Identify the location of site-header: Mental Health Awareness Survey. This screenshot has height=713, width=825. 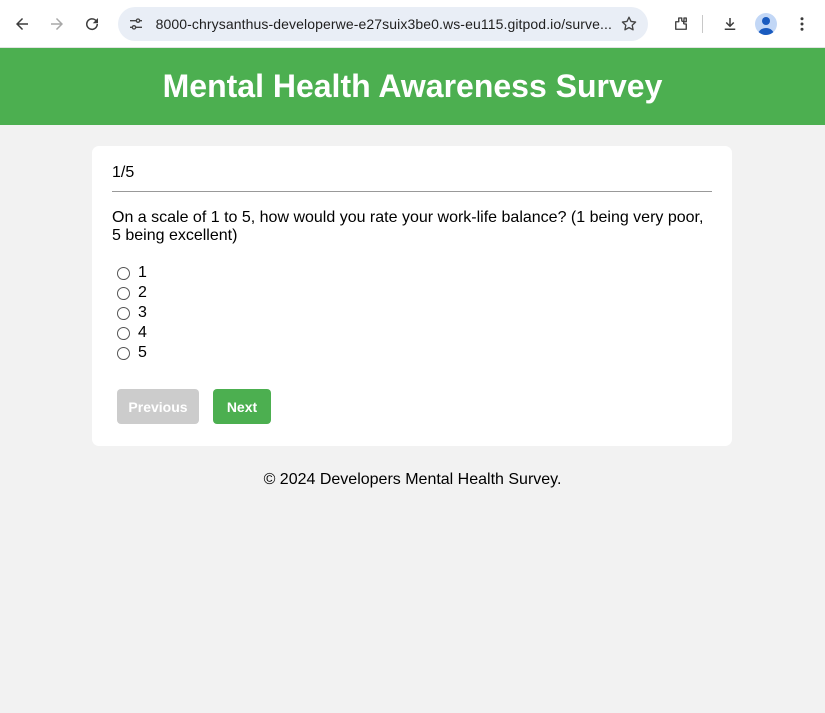
(412, 86).